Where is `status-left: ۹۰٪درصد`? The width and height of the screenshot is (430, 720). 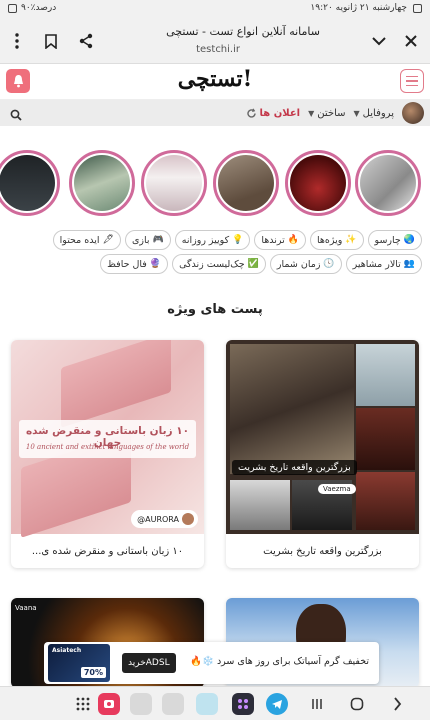 status-left: ۹۰٪درصد is located at coordinates (32, 8).